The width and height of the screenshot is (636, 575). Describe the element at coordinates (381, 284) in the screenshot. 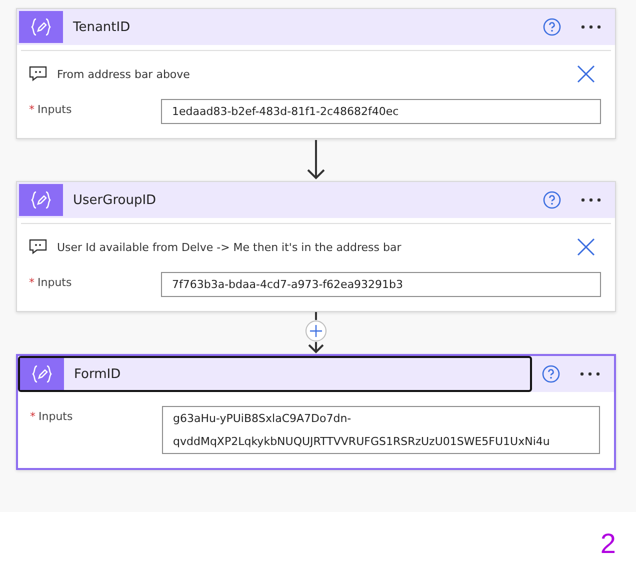

I see `input-field: 7f763b3a-bdaa-4cd7-a973-f62ea93291b3` at that location.